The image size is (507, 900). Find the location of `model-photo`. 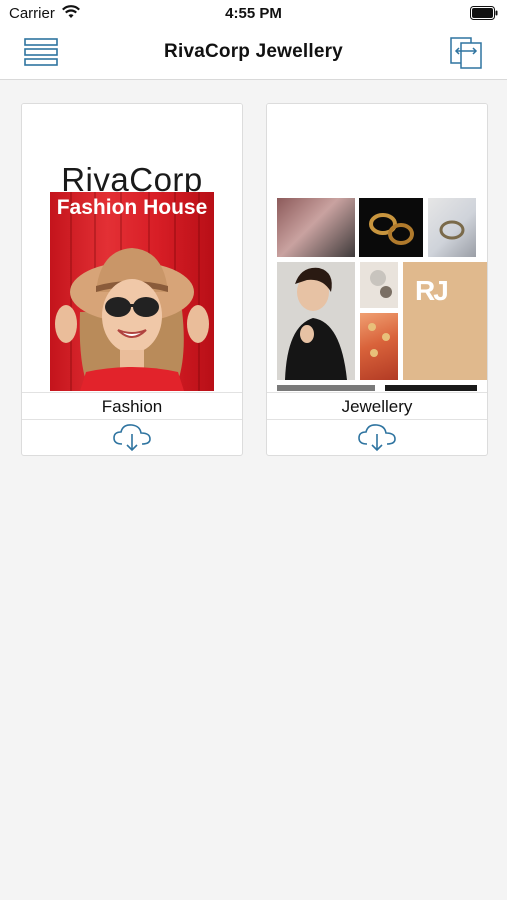

model-photo is located at coordinates (132, 319).